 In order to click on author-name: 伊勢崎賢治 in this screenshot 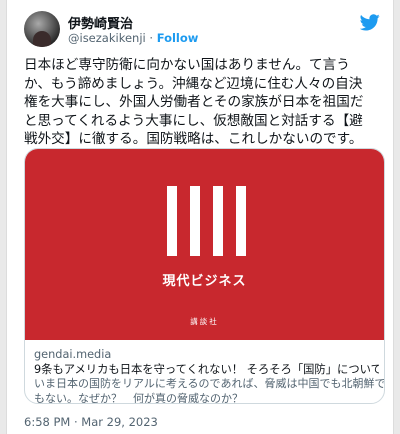, I will do `click(100, 22)`.